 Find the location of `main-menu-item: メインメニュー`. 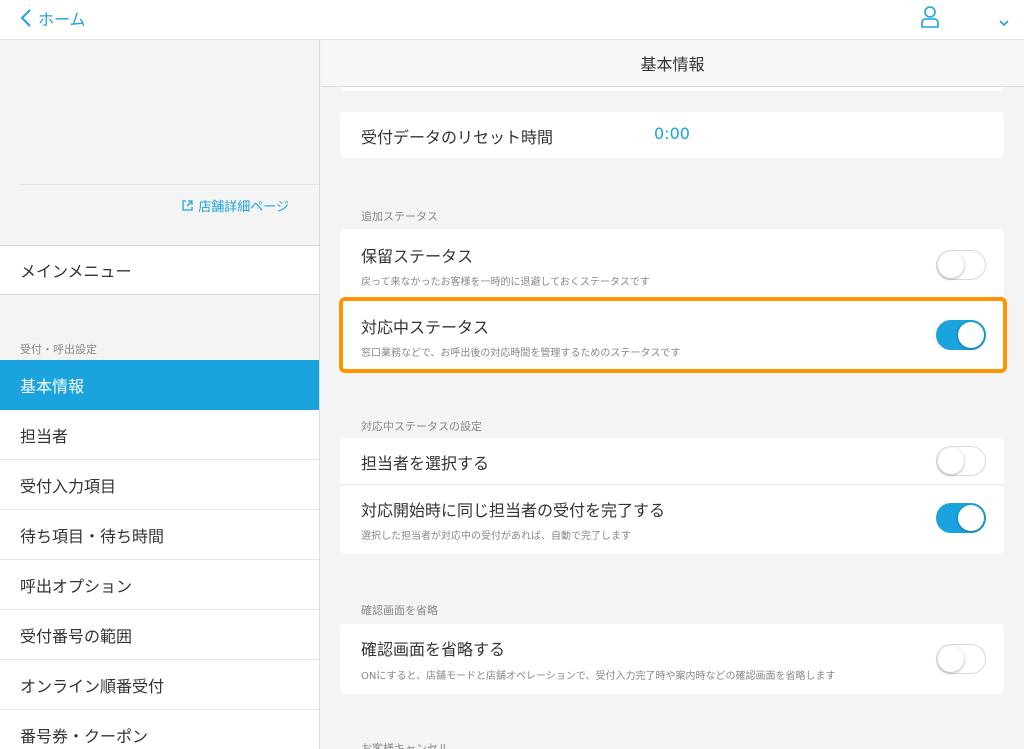

main-menu-item: メインメニュー is located at coordinates (159, 270).